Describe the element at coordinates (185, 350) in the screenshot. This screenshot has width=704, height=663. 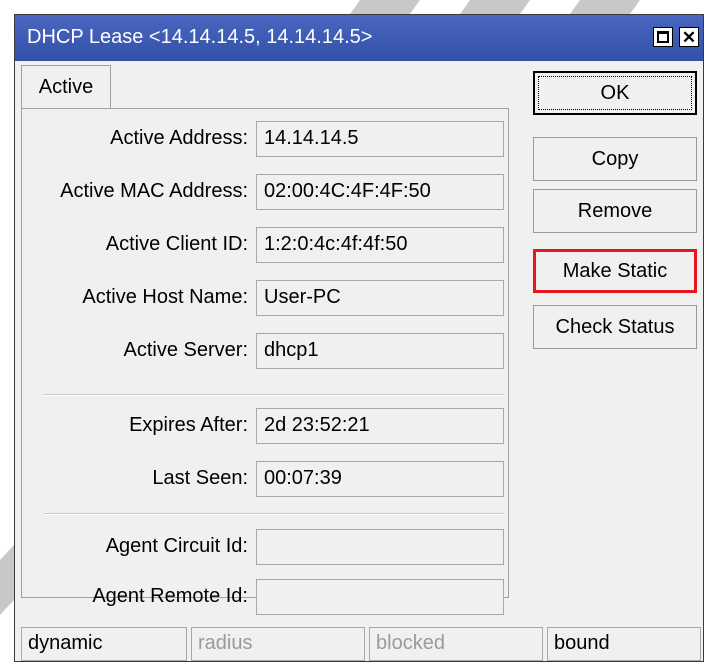
I see `active-server-label: Active Server:` at that location.